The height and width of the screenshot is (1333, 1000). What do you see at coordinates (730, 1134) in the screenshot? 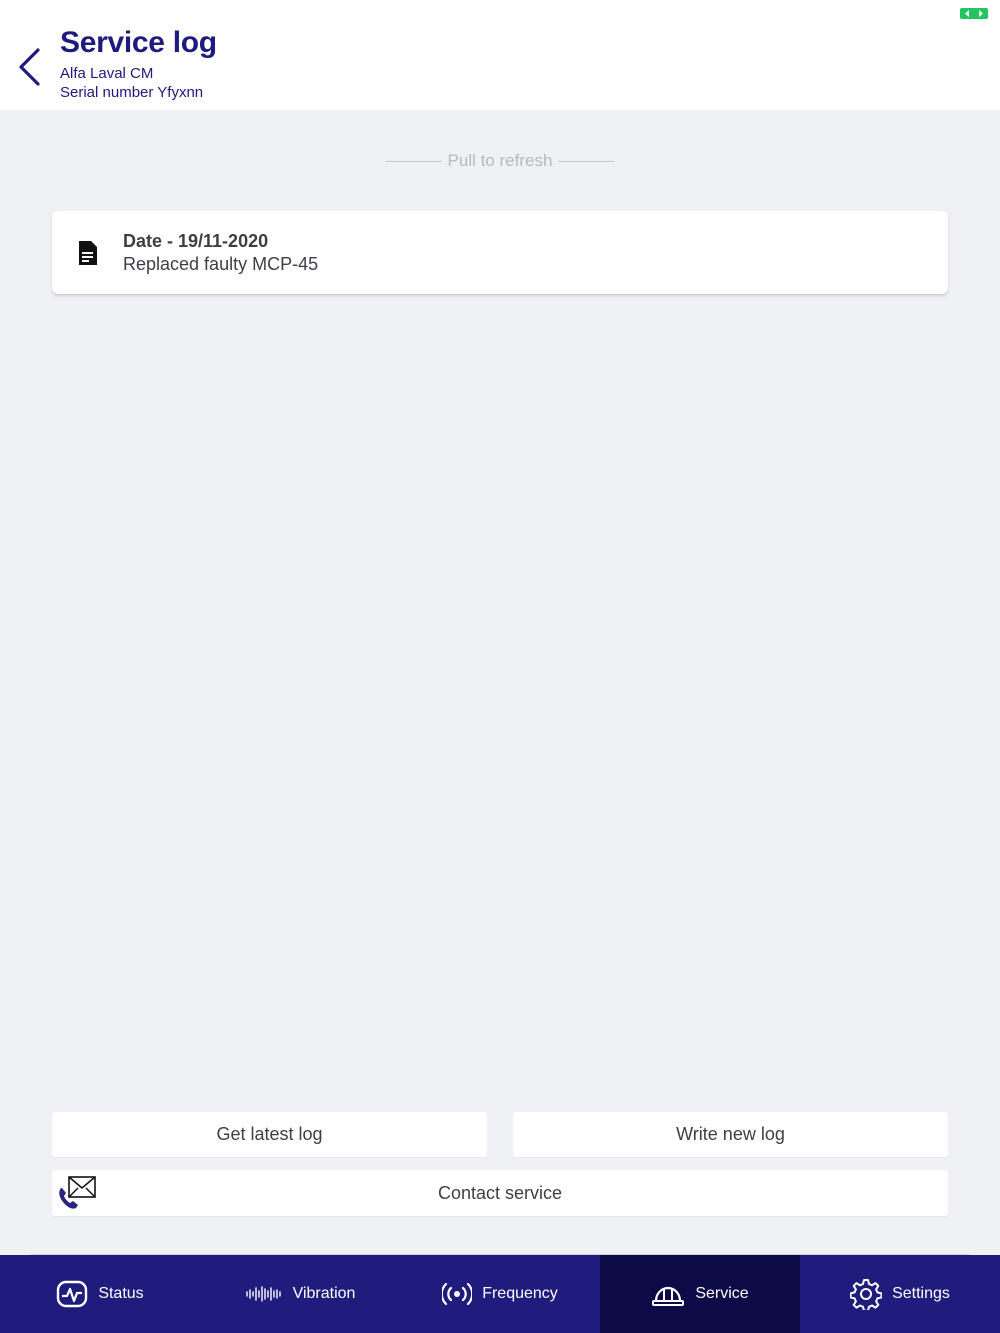
I see `write-new-log-button: Write new log` at bounding box center [730, 1134].